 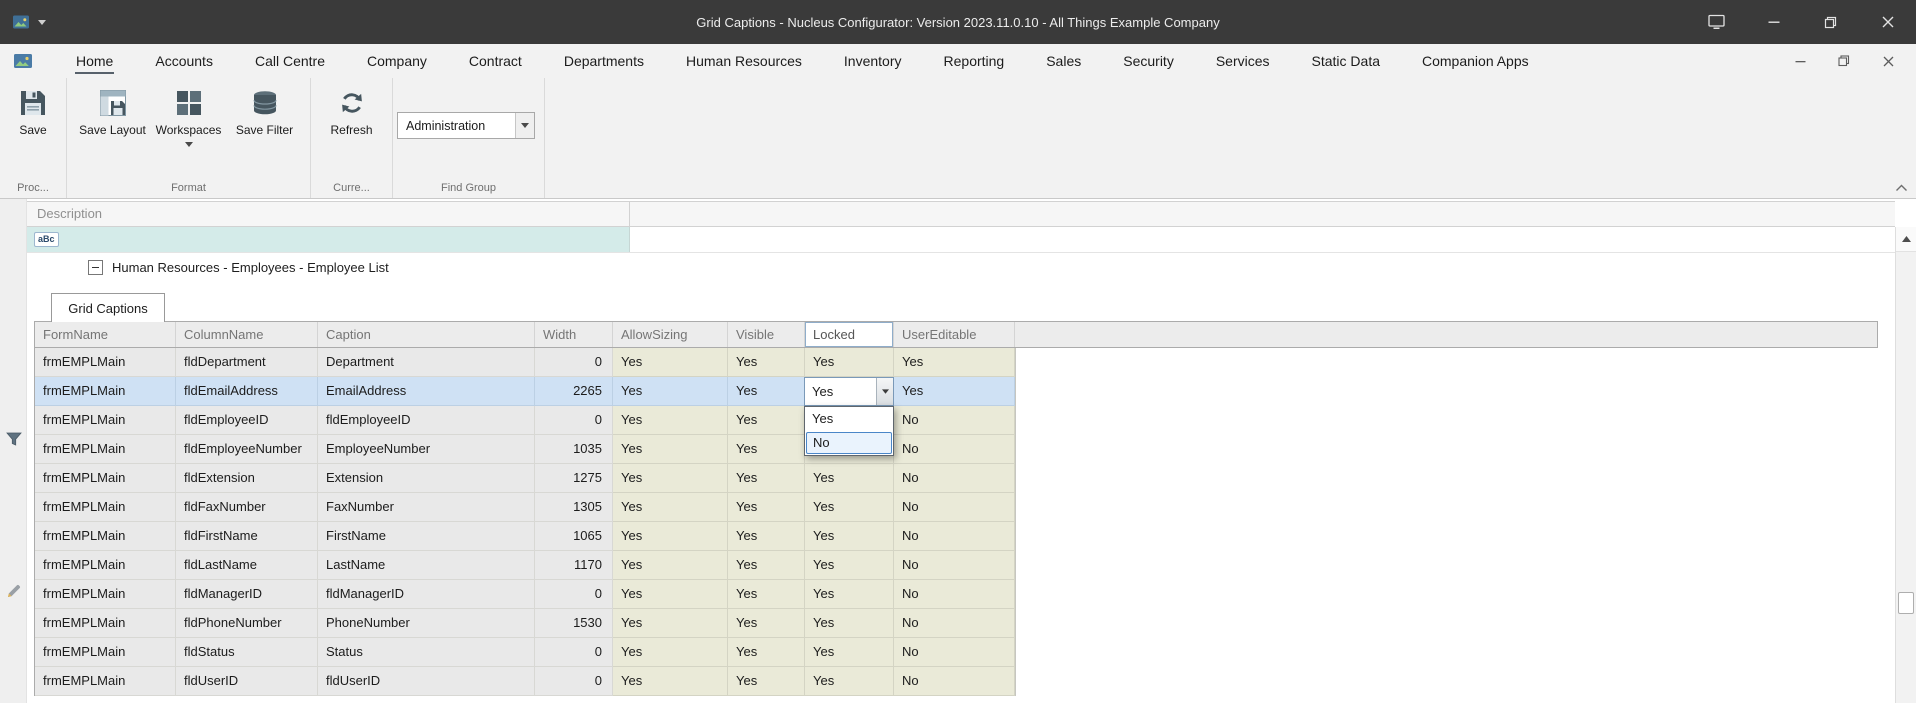 What do you see at coordinates (247, 334) in the screenshot?
I see `column-header-columnname: ColumnName` at bounding box center [247, 334].